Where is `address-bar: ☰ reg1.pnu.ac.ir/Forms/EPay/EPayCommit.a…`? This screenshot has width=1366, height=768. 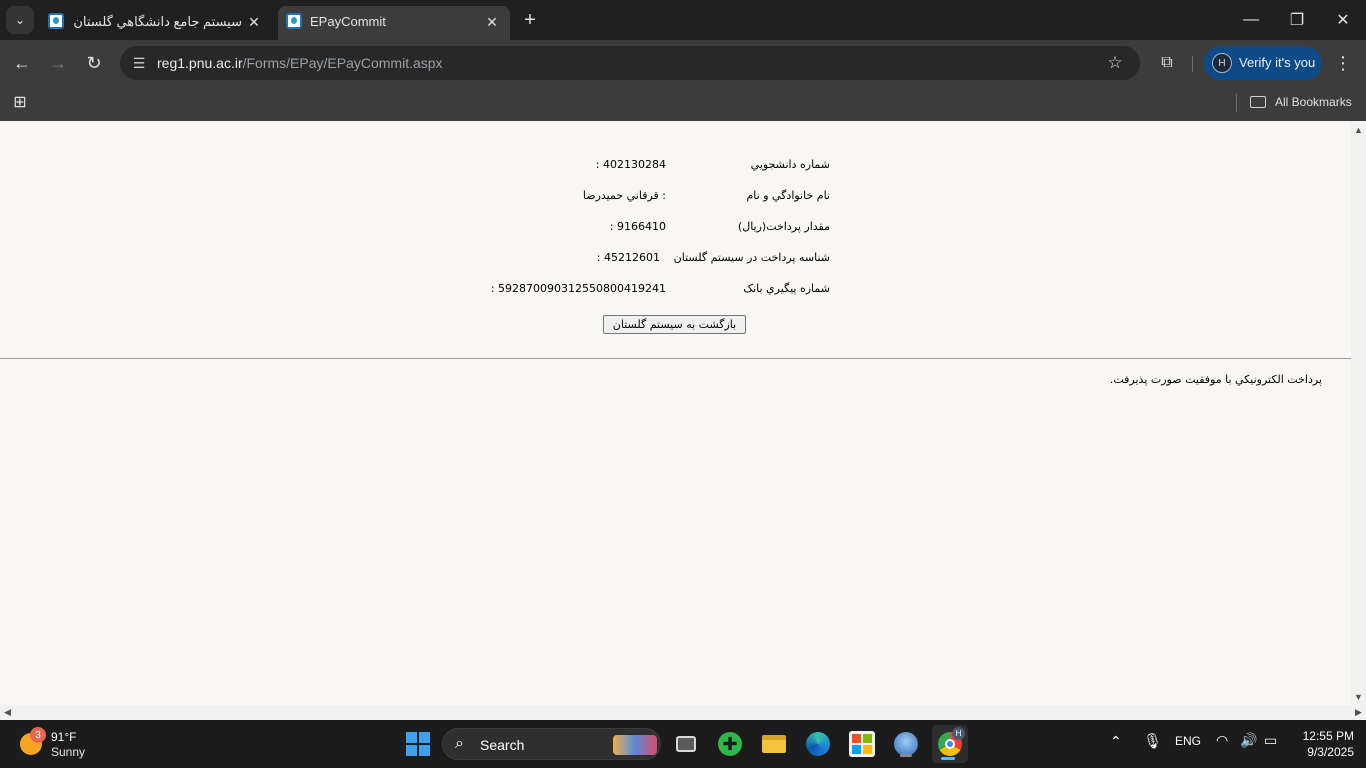
address-bar: ☰ reg1.pnu.ac.ir/Forms/EPay/EPayCommit.a… is located at coordinates (630, 63).